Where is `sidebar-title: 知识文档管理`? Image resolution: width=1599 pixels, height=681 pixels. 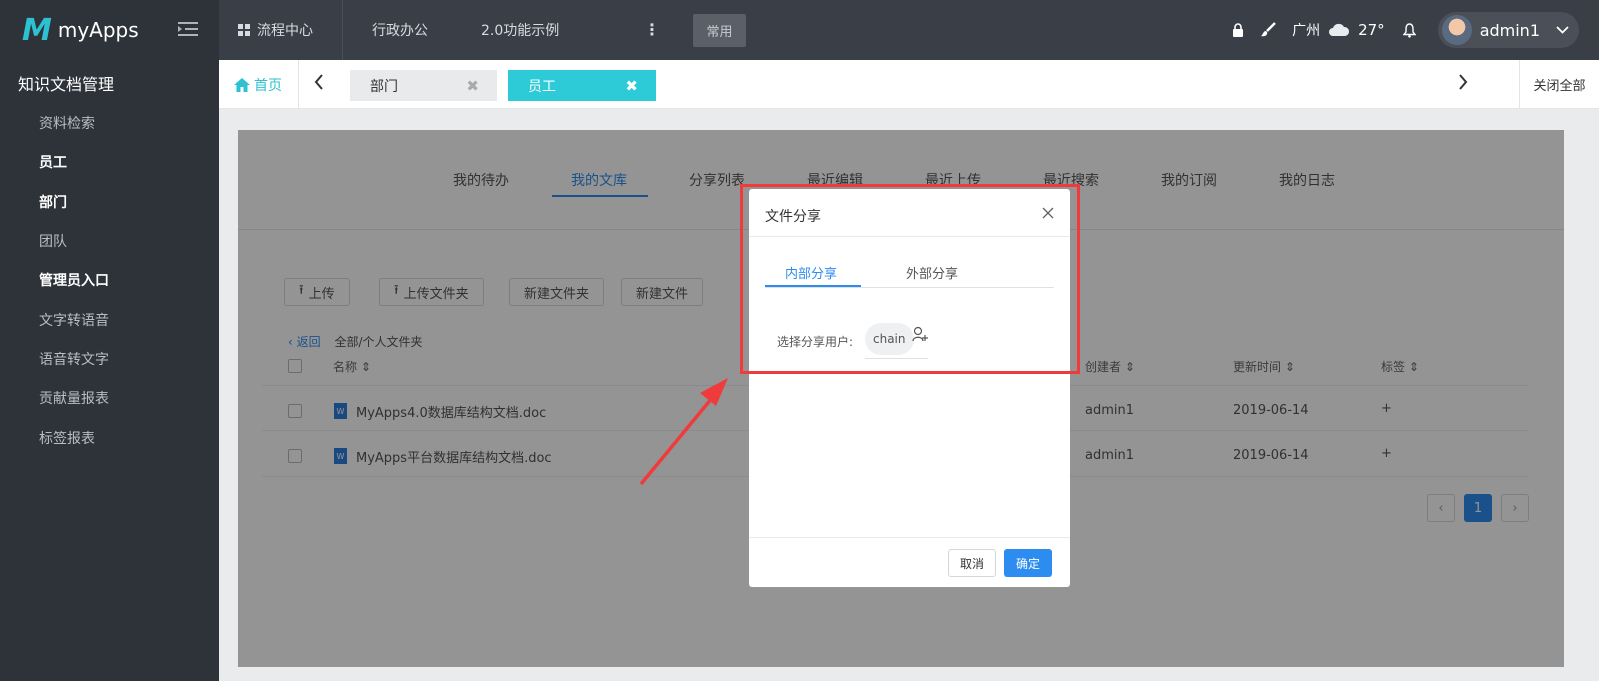
sidebar-title: 知识文档管理 is located at coordinates (66, 84).